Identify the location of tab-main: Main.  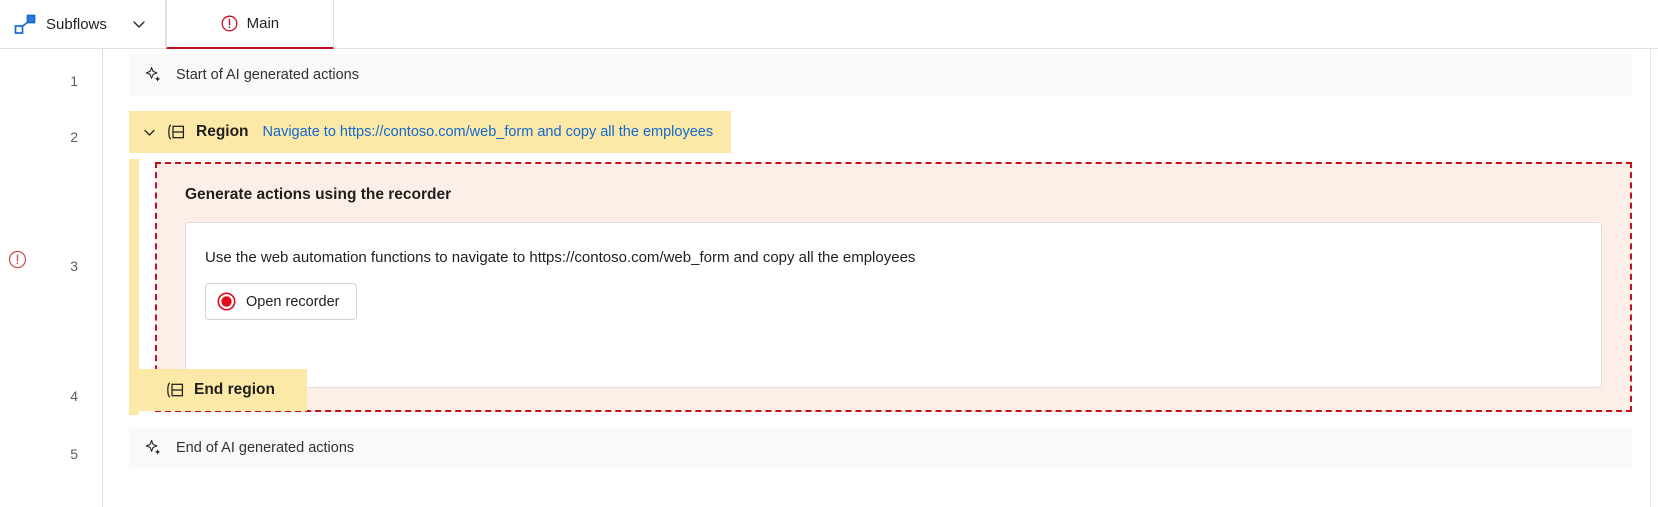
(249, 25).